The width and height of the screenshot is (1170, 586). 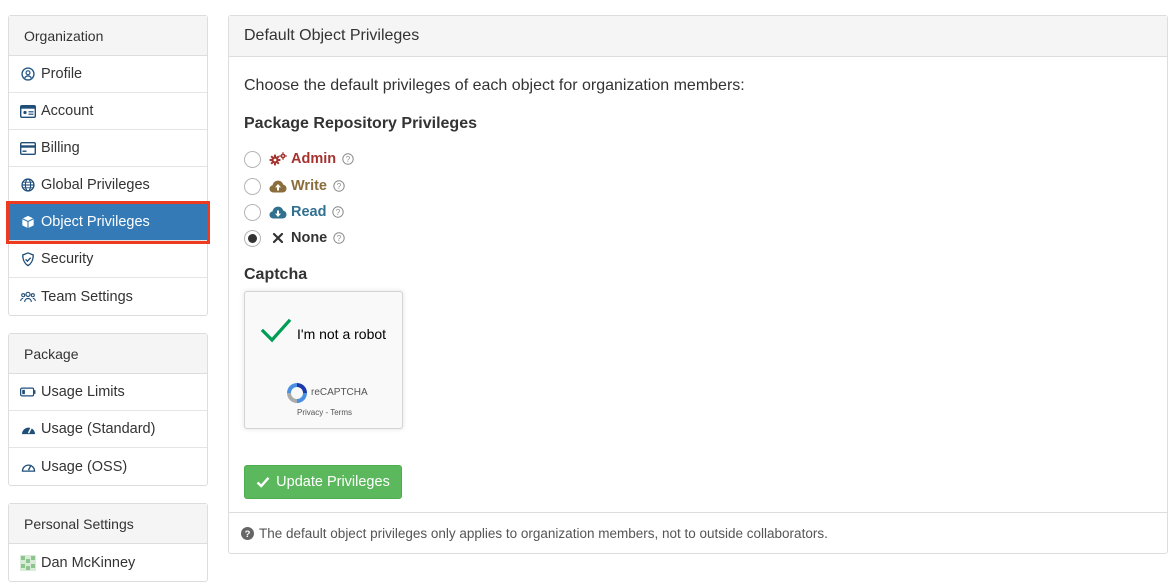 I want to click on sidebar-personal-group: Personal Settings Dan McKinney, so click(x=108, y=542).